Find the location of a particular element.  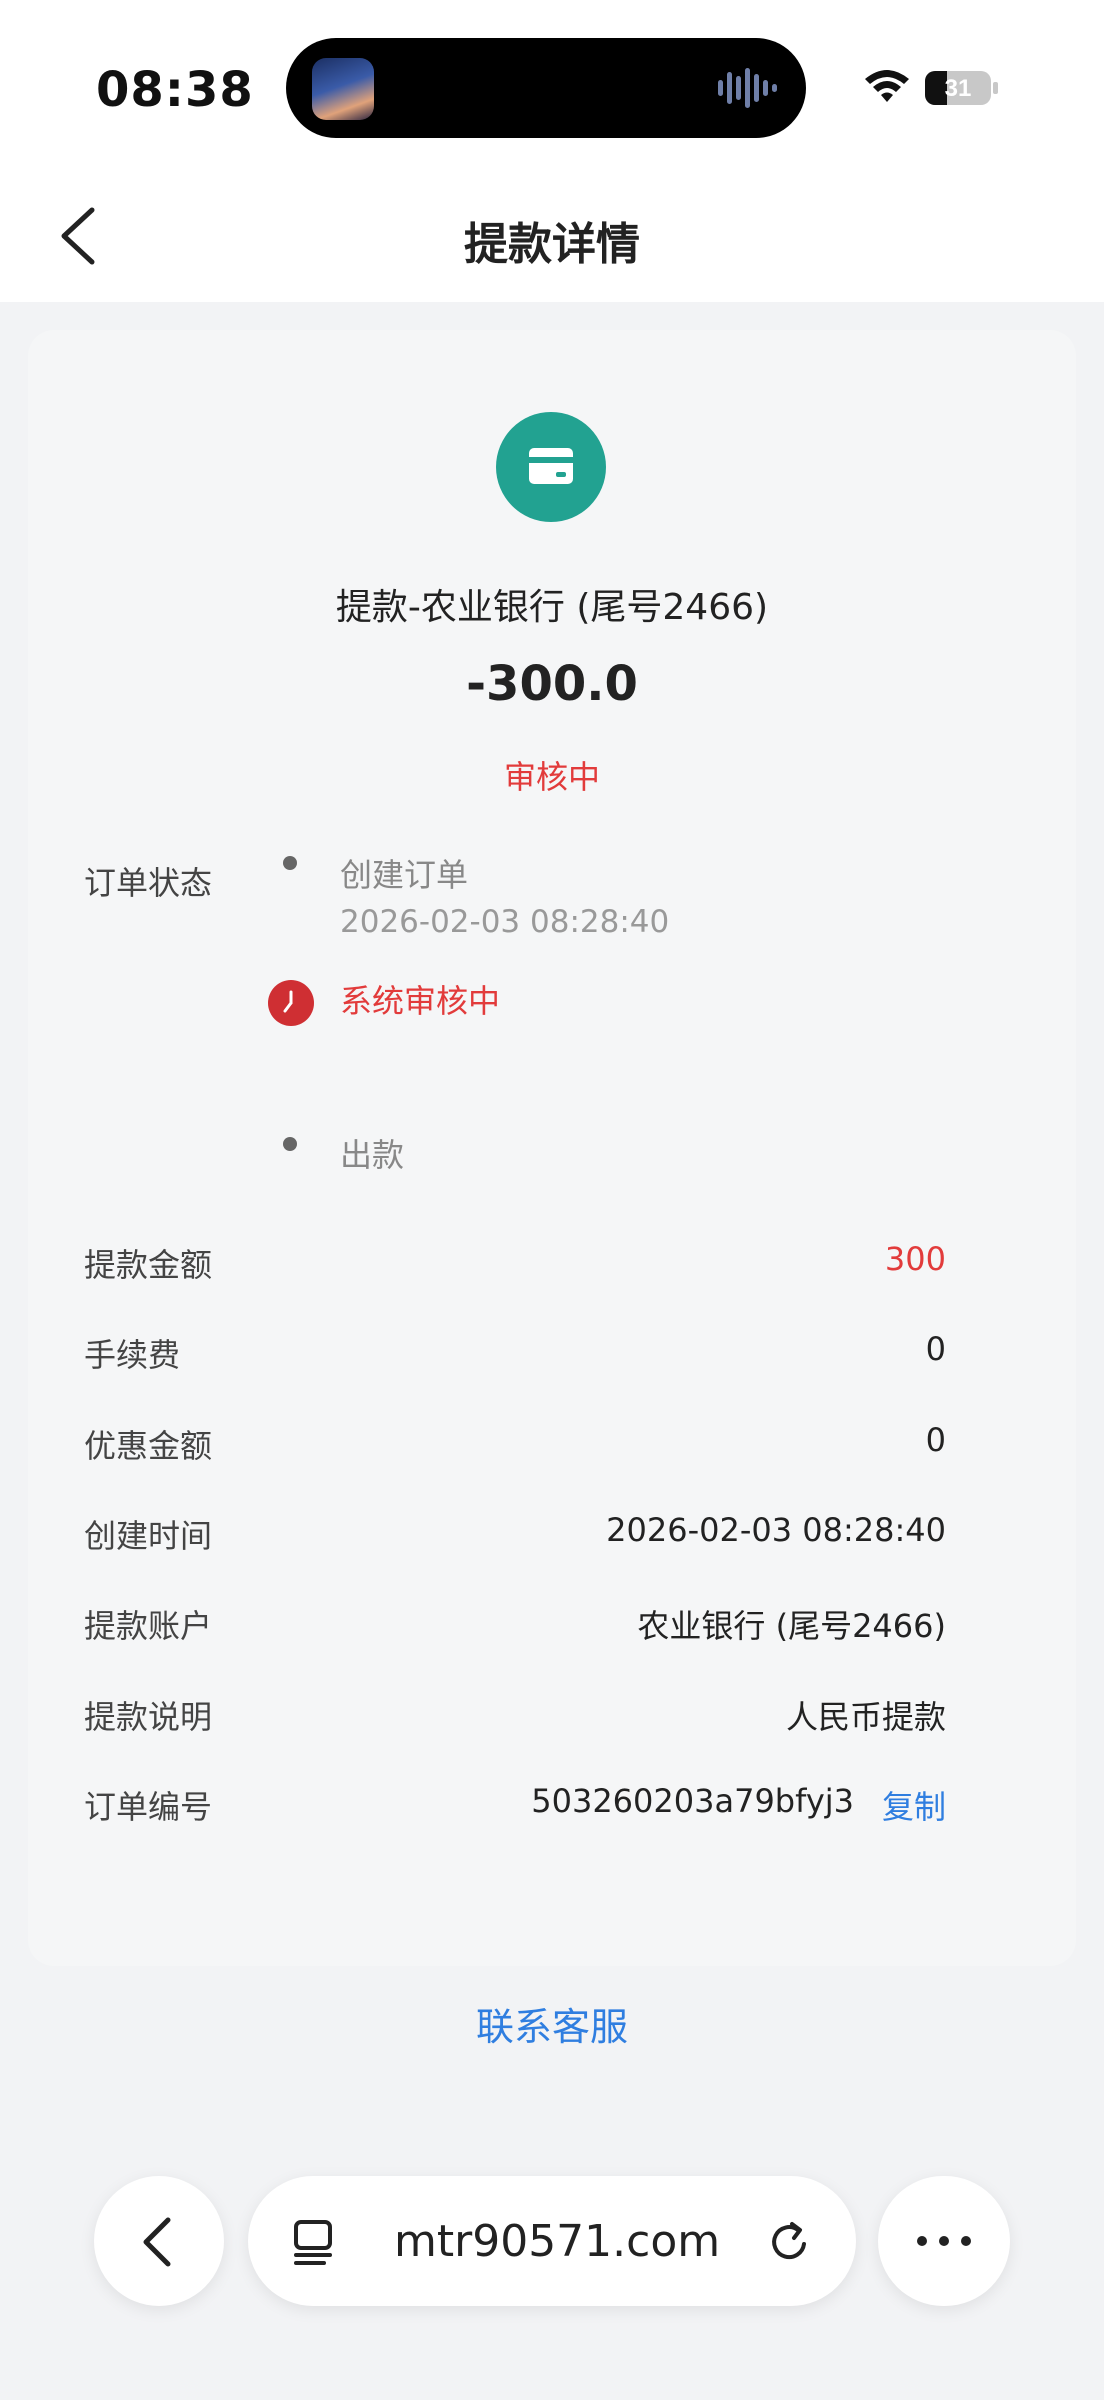

battery-level: 31 is located at coordinates (958, 88).